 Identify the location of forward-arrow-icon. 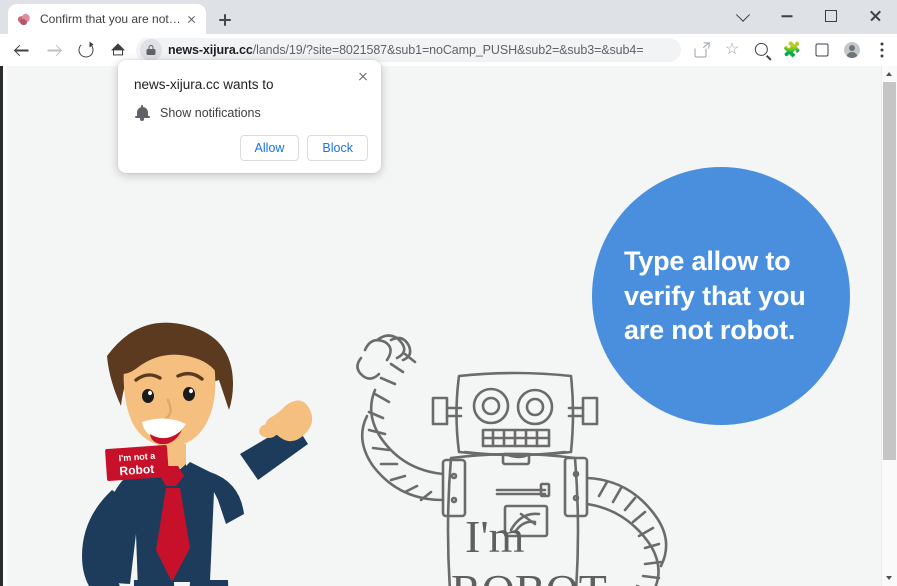
(54, 50).